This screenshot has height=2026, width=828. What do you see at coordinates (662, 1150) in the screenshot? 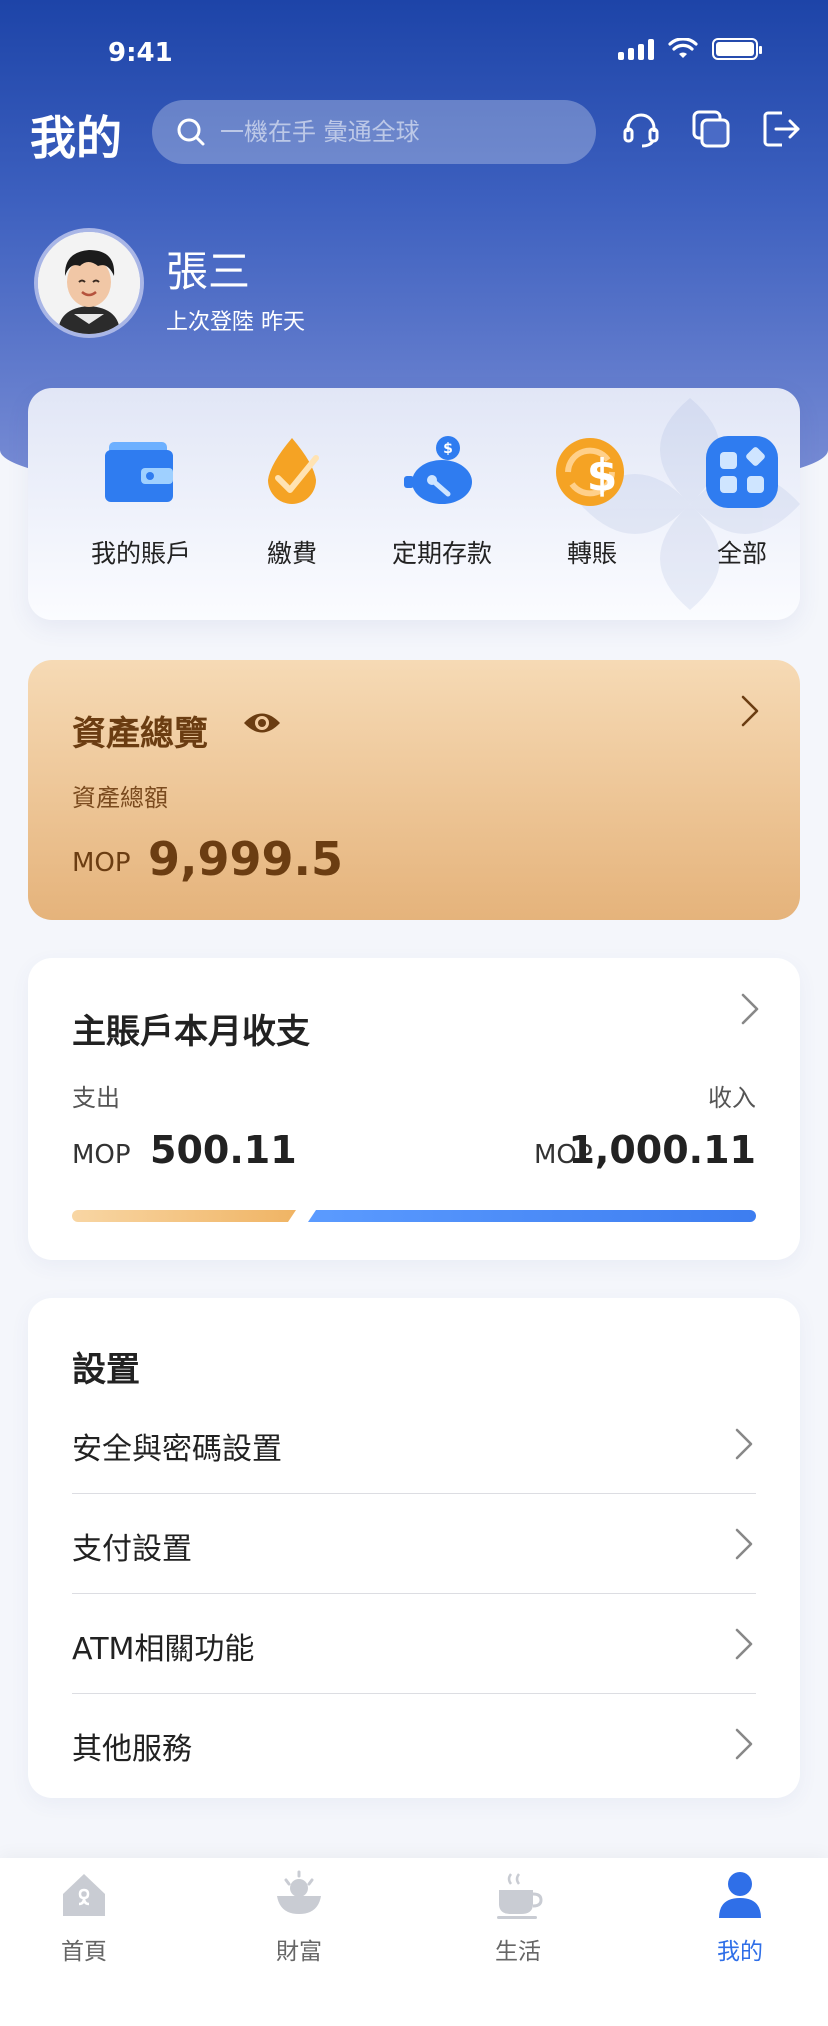
I see `income-amount: 1,000.11` at bounding box center [662, 1150].